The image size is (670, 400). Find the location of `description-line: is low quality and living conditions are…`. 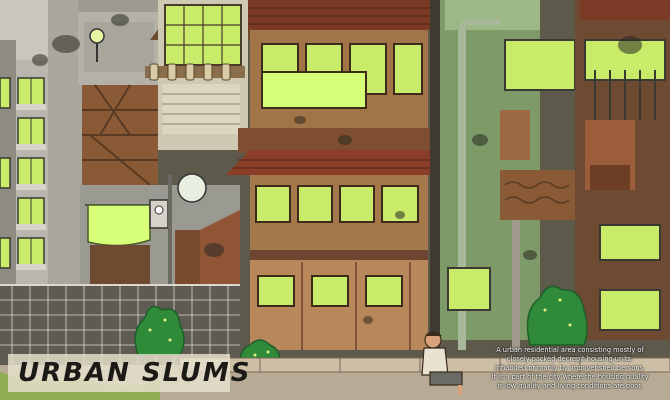

description-line: is low quality and living conditions are… is located at coordinates (570, 385).